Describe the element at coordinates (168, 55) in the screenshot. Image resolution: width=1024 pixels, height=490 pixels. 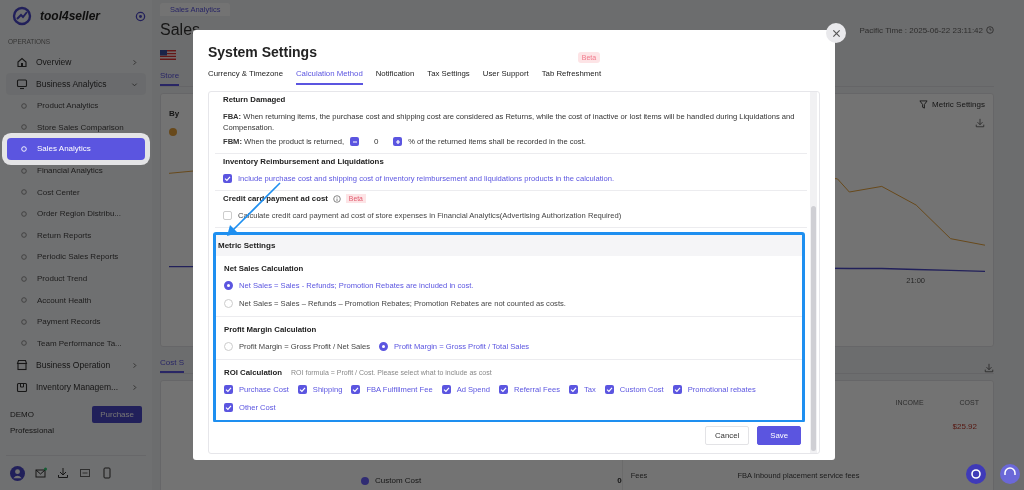
I see `flag-icon` at that location.